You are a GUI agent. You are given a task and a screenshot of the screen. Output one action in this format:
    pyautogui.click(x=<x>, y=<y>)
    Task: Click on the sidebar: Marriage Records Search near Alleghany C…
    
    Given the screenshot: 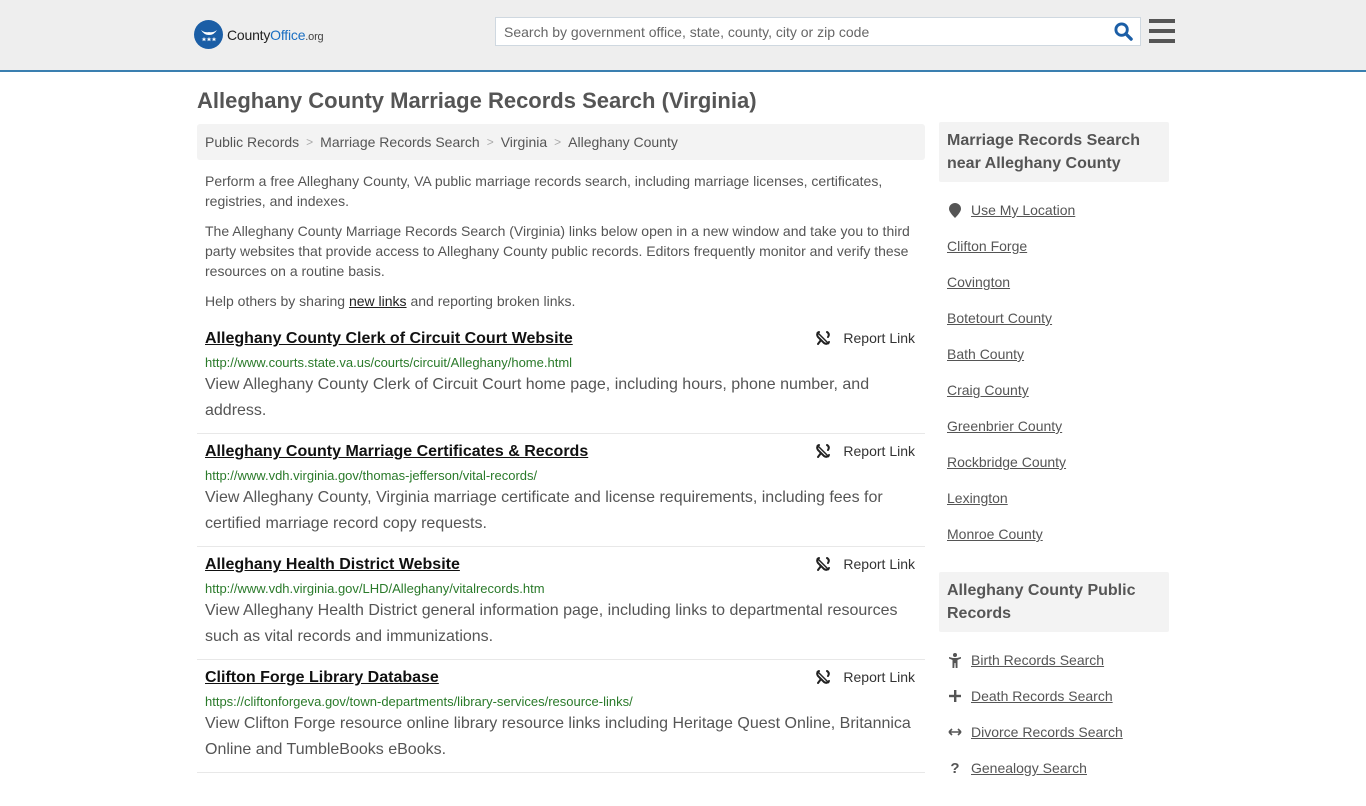 What is the action you would take?
    pyautogui.click(x=1054, y=464)
    